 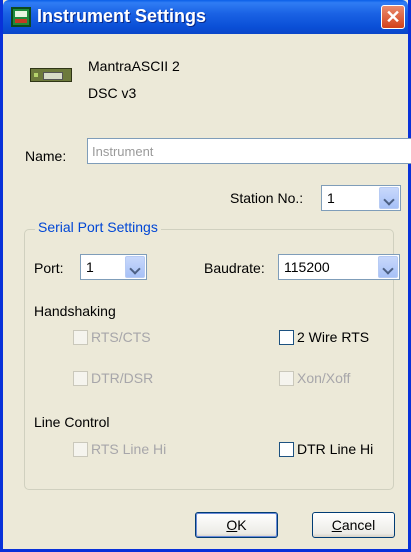 I want to click on rts-line-hi-checkbox, so click(x=80, y=449).